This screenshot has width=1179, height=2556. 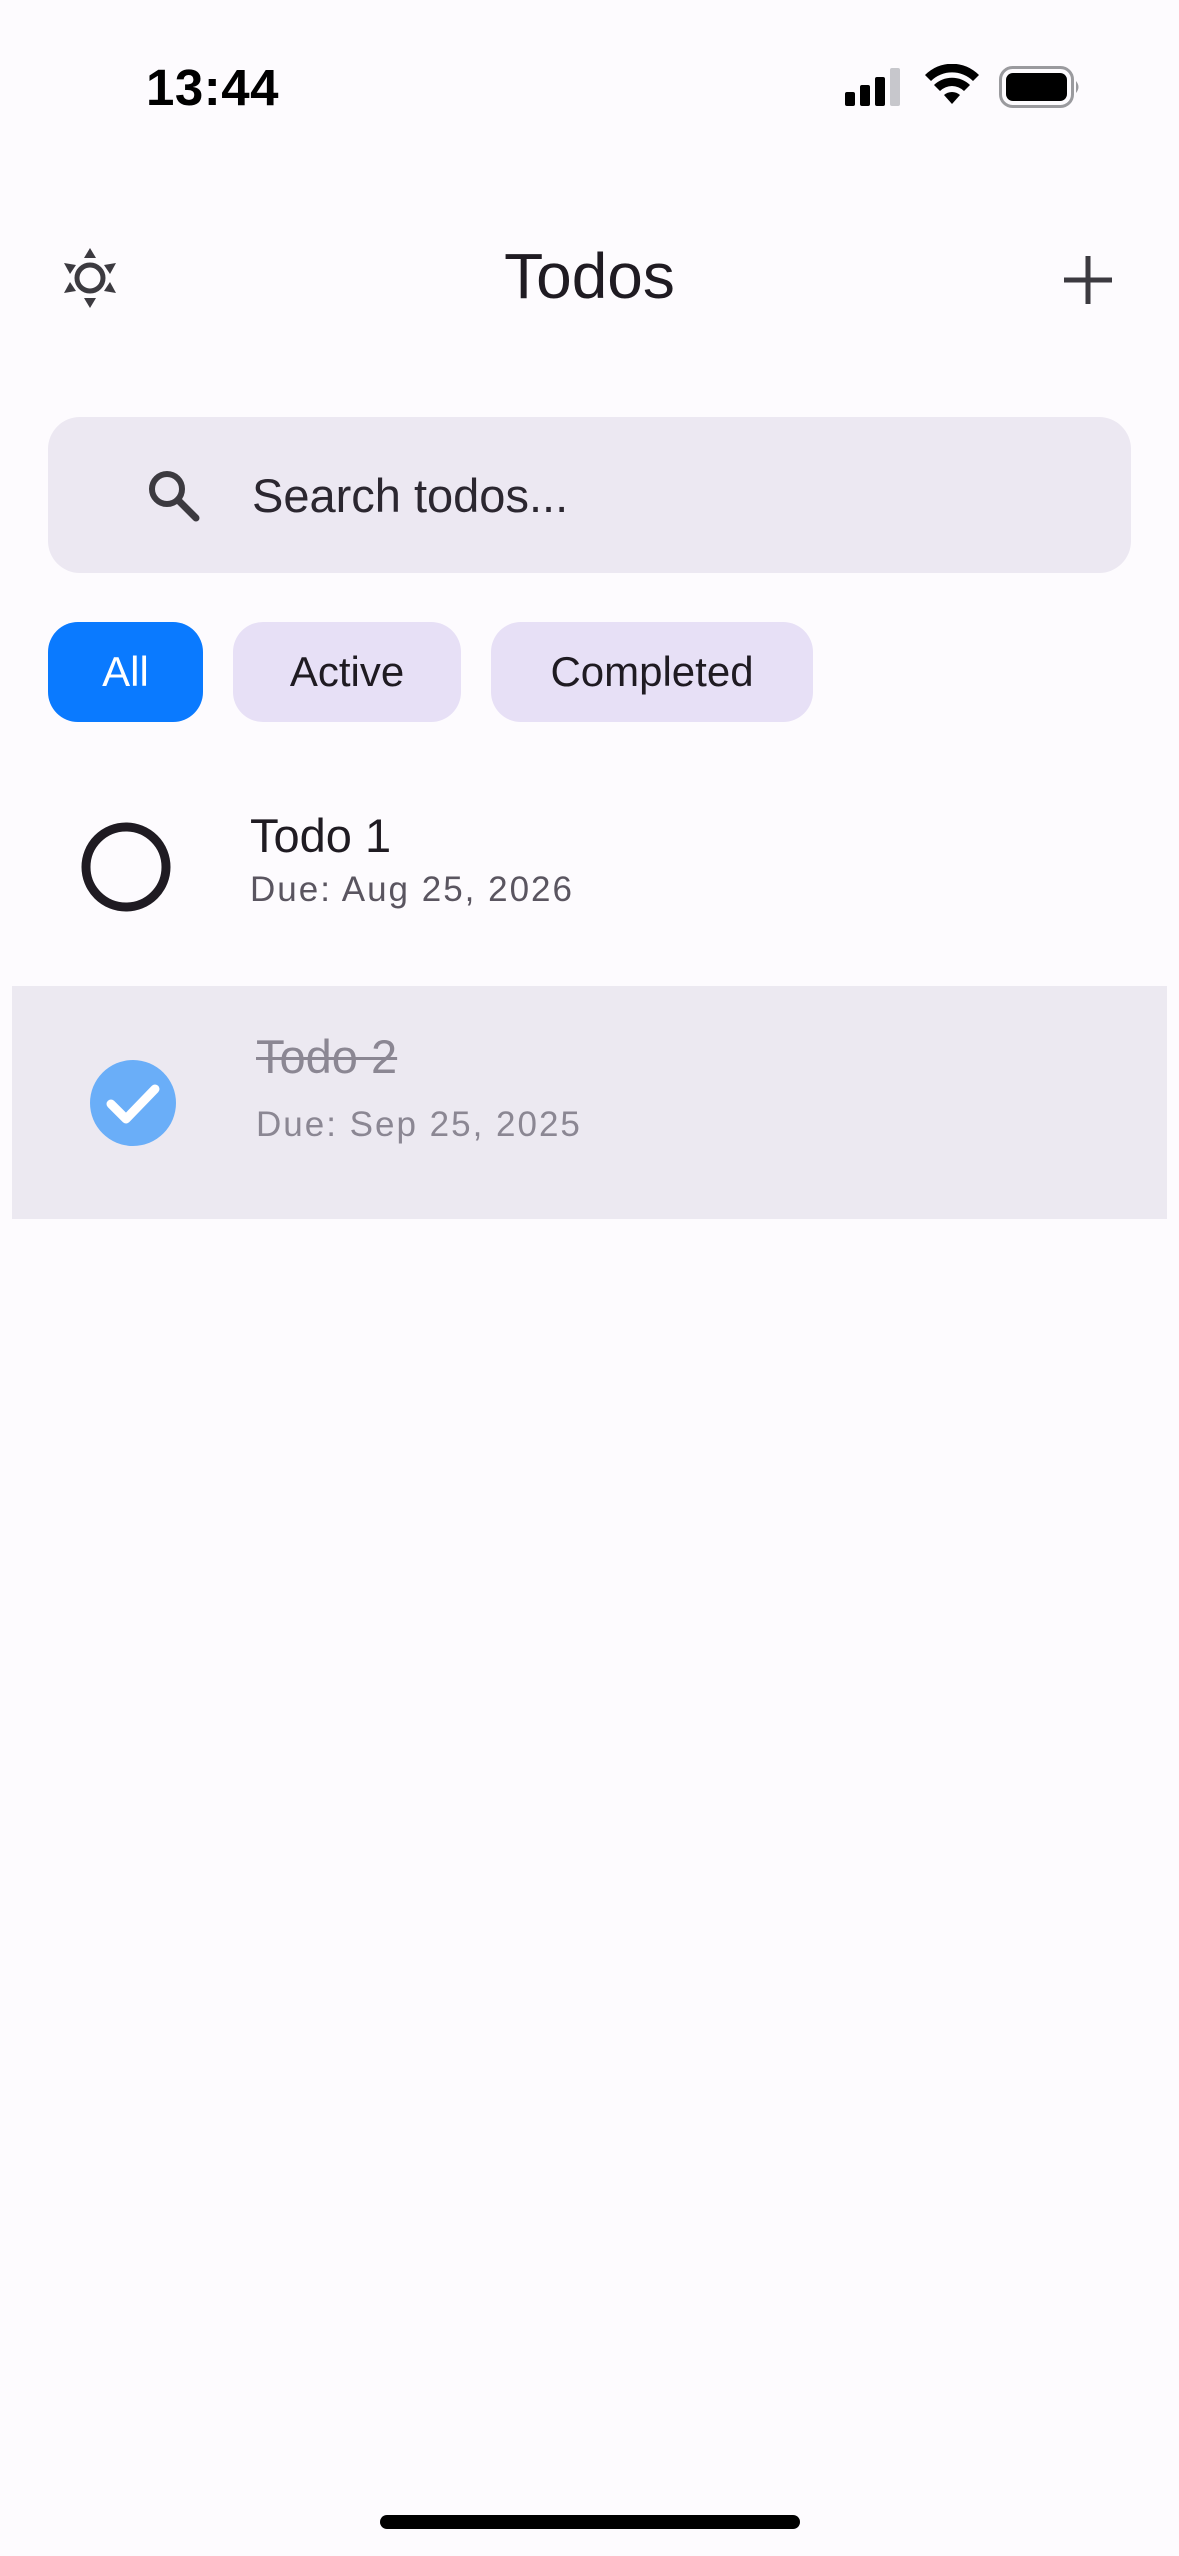 What do you see at coordinates (412, 889) in the screenshot?
I see `todo-due-date: Due: Aug 25, 2026` at bounding box center [412, 889].